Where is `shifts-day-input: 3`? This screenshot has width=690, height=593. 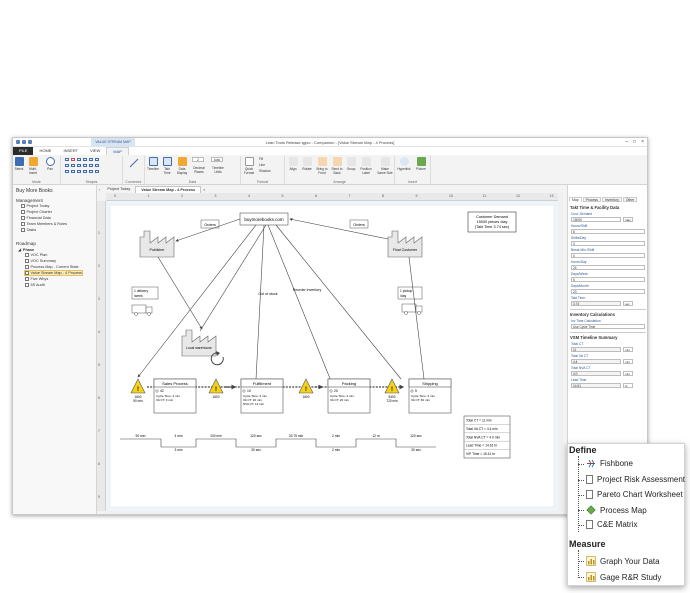 shifts-day-input: 3 is located at coordinates (608, 243).